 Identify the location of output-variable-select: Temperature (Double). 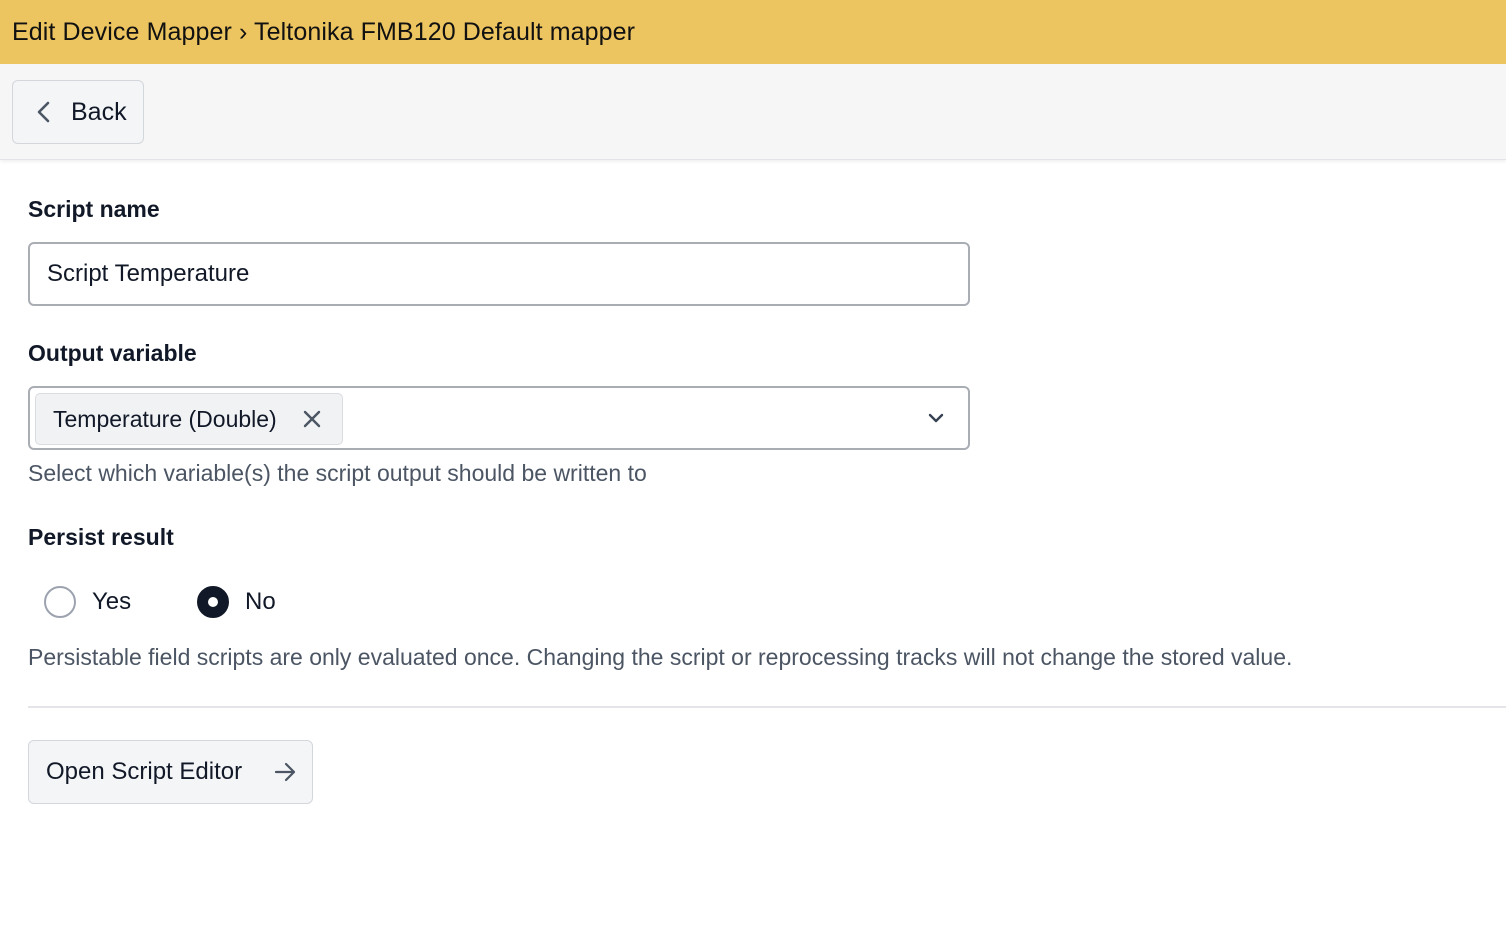
(499, 418).